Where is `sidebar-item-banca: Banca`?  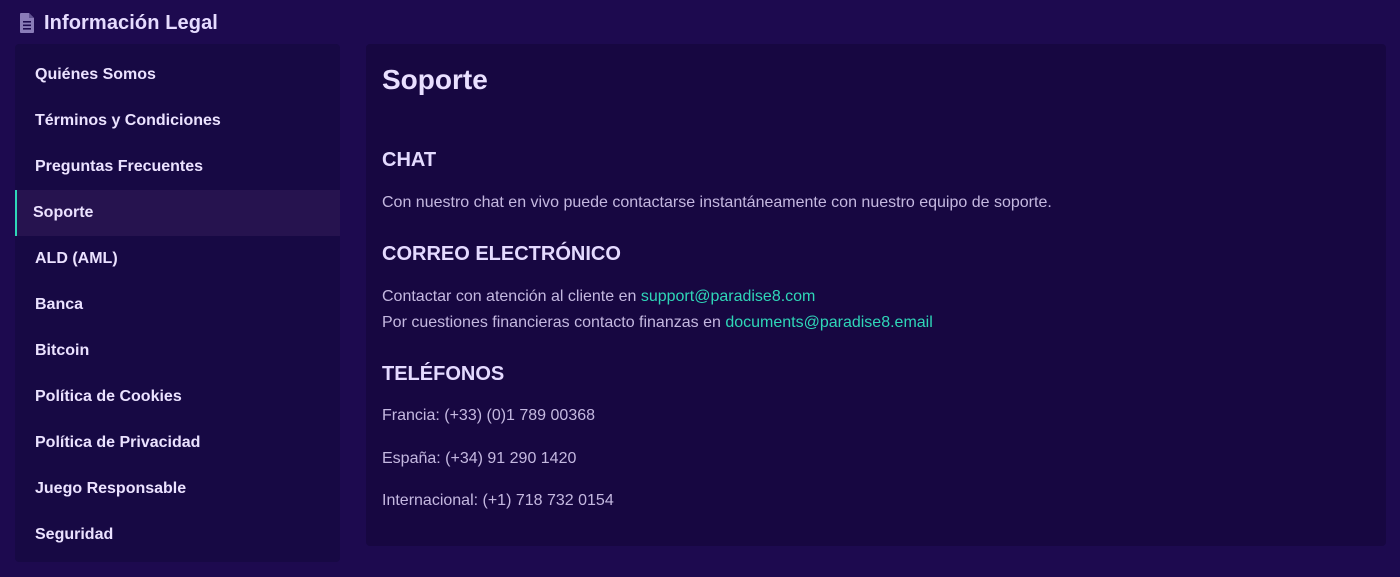
sidebar-item-banca: Banca is located at coordinates (177, 305).